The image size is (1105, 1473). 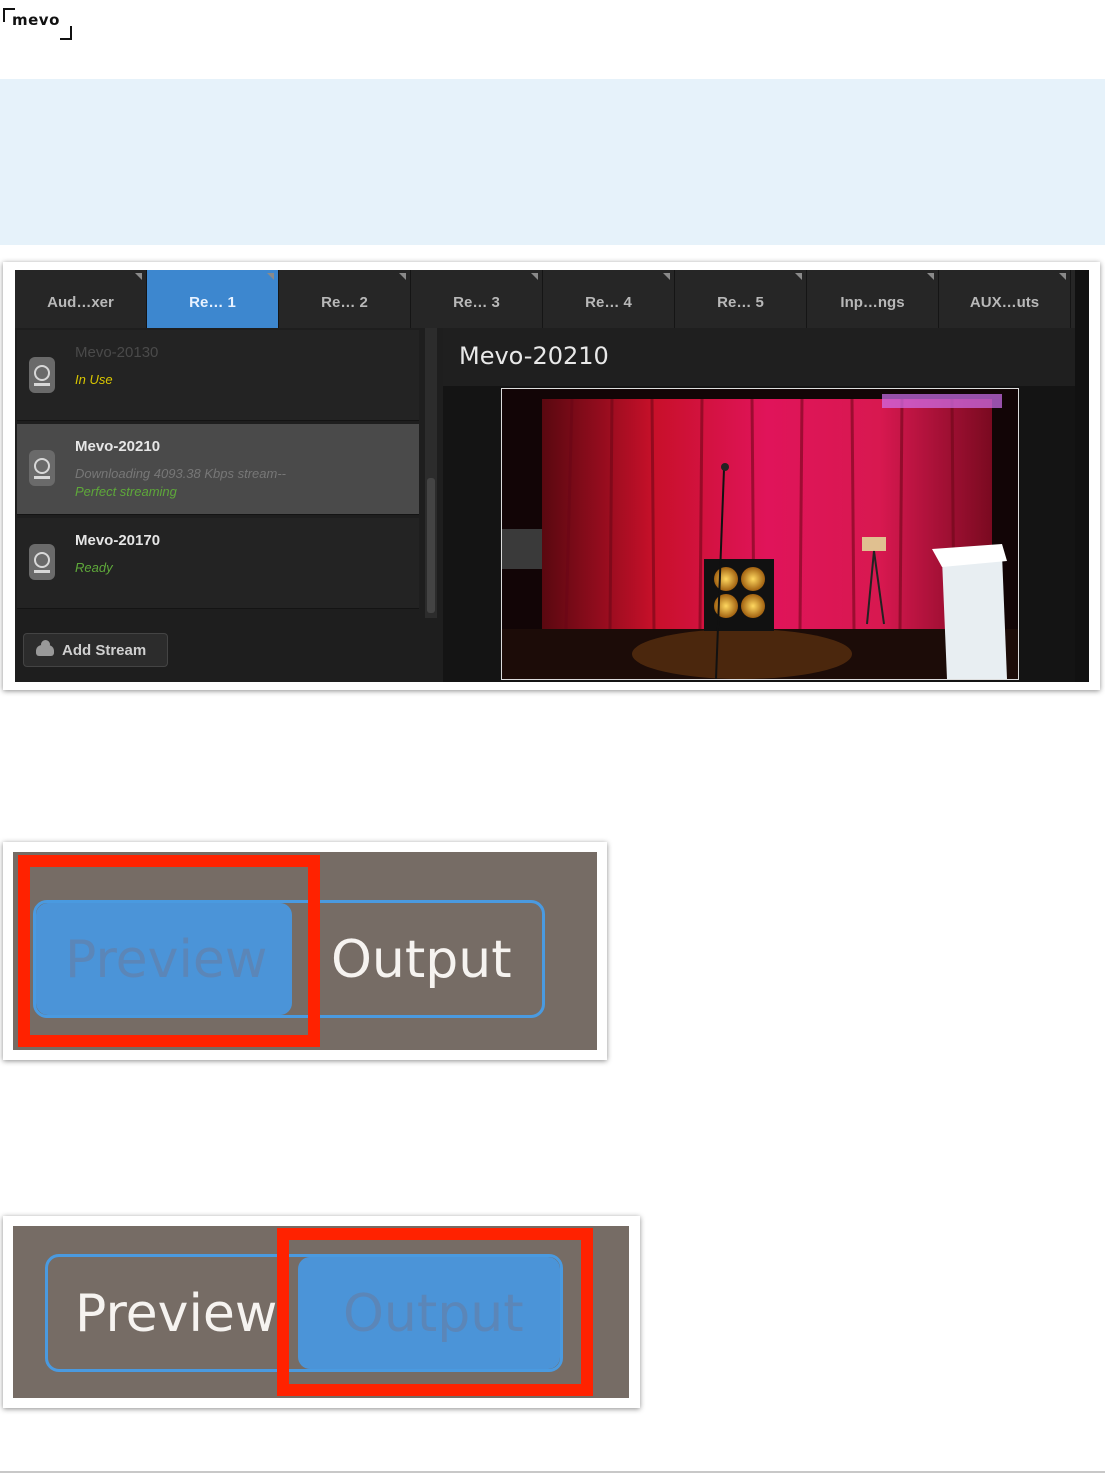 What do you see at coordinates (218, 563) in the screenshot?
I see `camera-item: Mevo-20170 Ready` at bounding box center [218, 563].